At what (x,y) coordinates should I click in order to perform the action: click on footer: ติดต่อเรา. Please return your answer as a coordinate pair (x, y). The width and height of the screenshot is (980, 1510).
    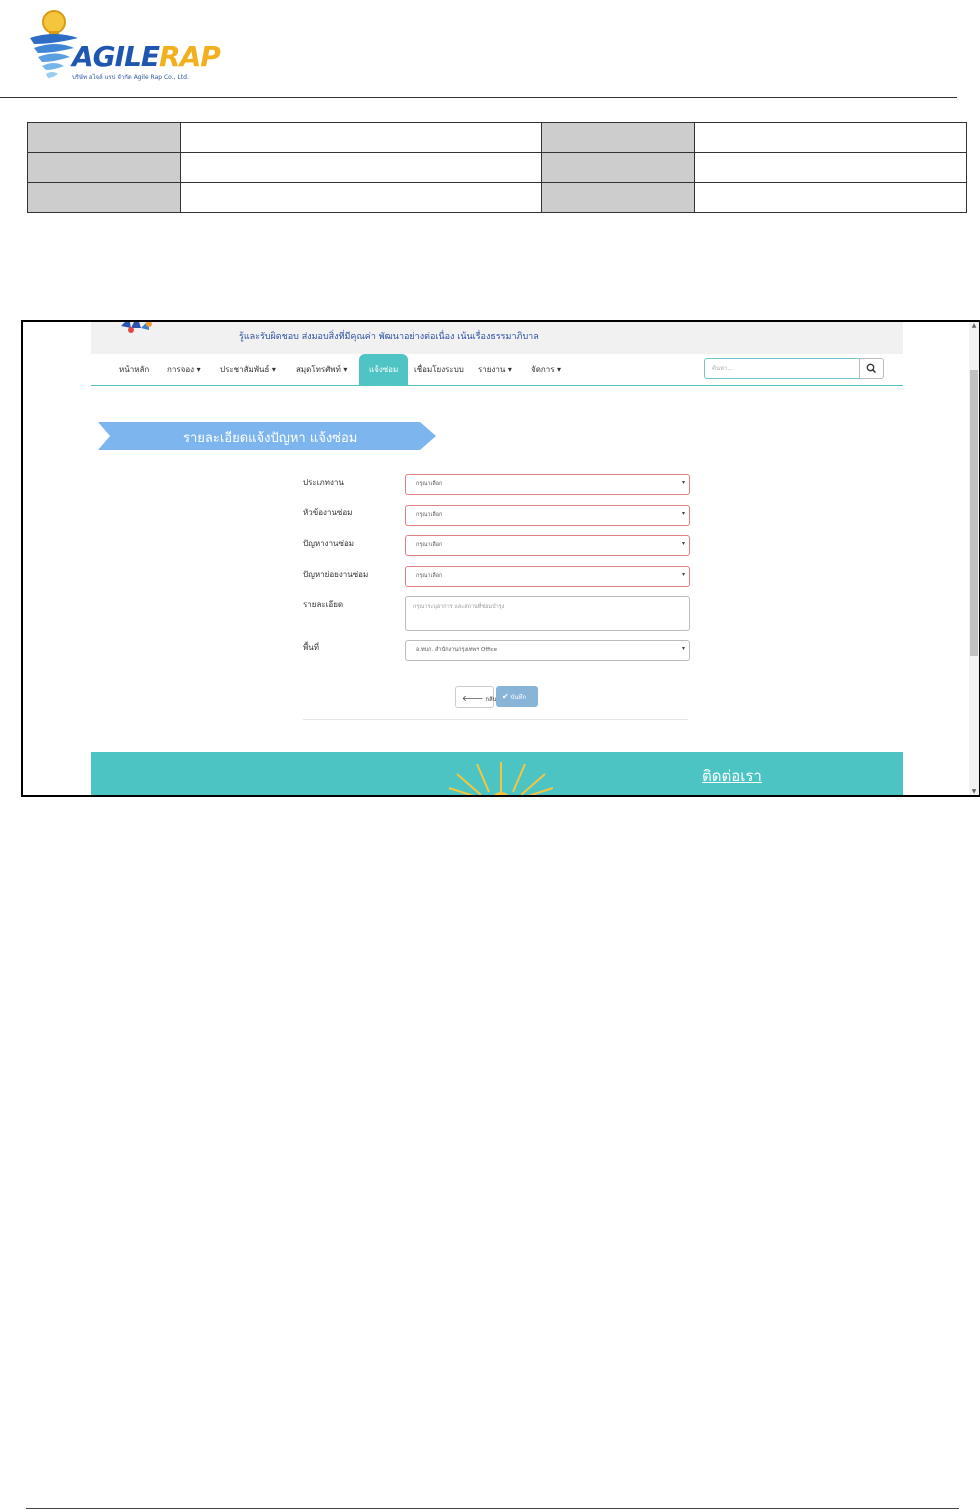
    Looking at the image, I should click on (497, 773).